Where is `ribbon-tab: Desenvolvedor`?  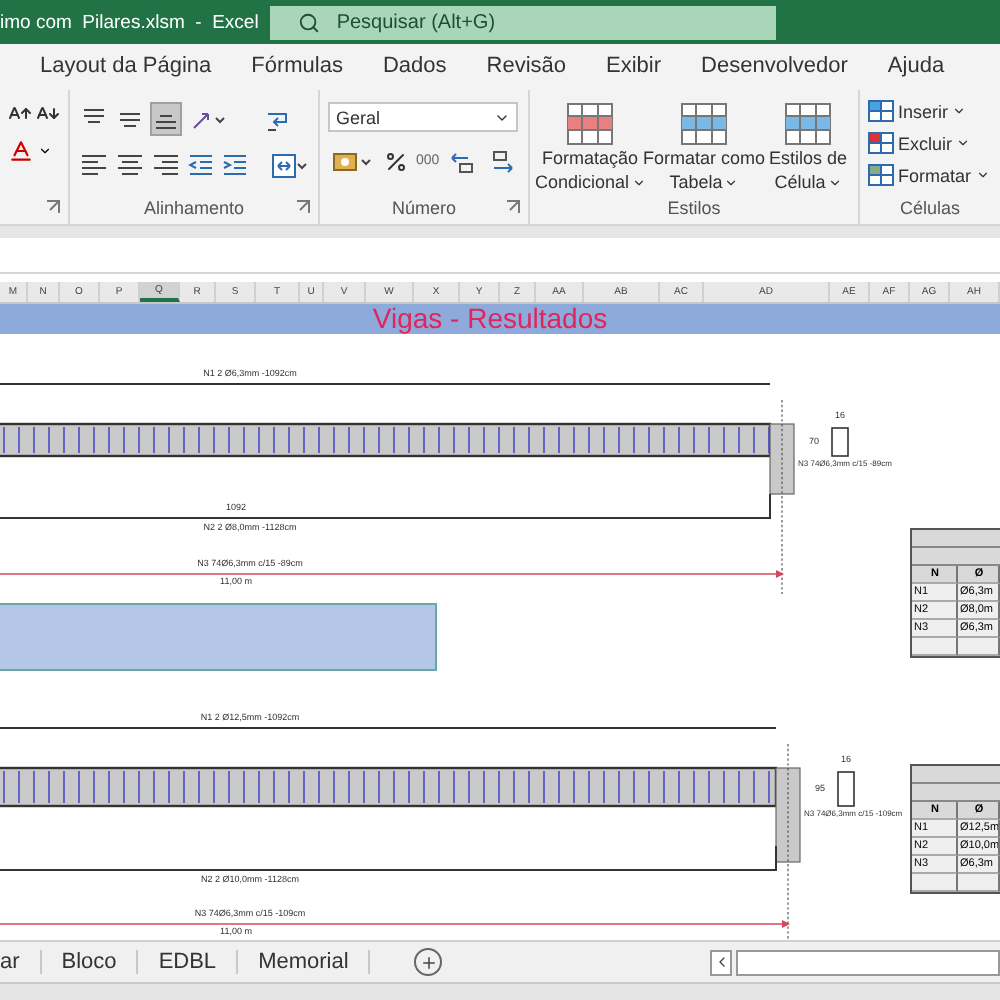
ribbon-tab: Desenvolvedor is located at coordinates (774, 67).